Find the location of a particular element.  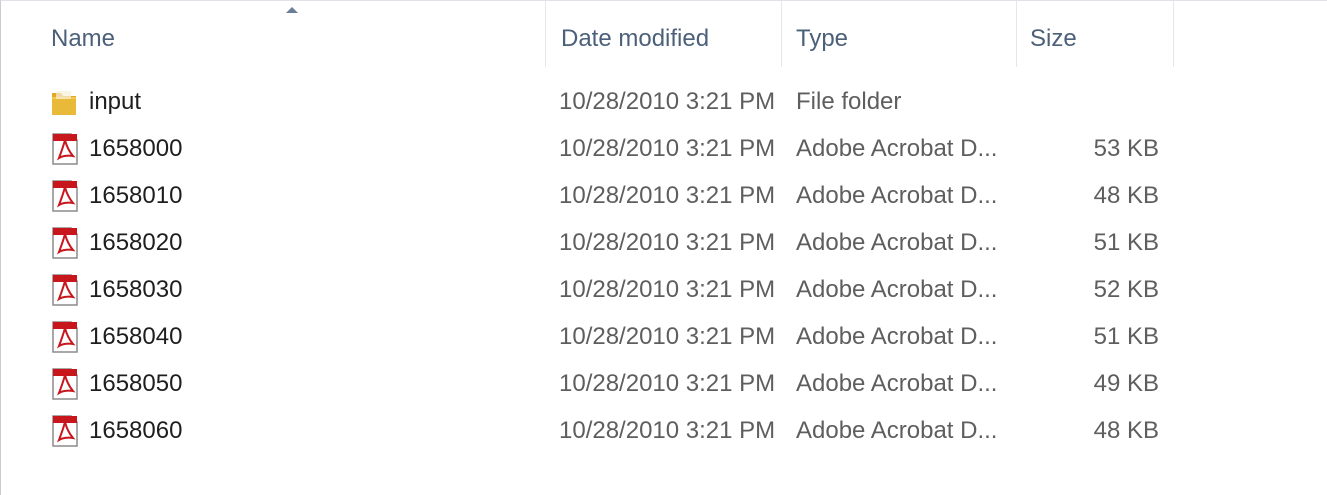

file-name: 1658000 is located at coordinates (136, 148).